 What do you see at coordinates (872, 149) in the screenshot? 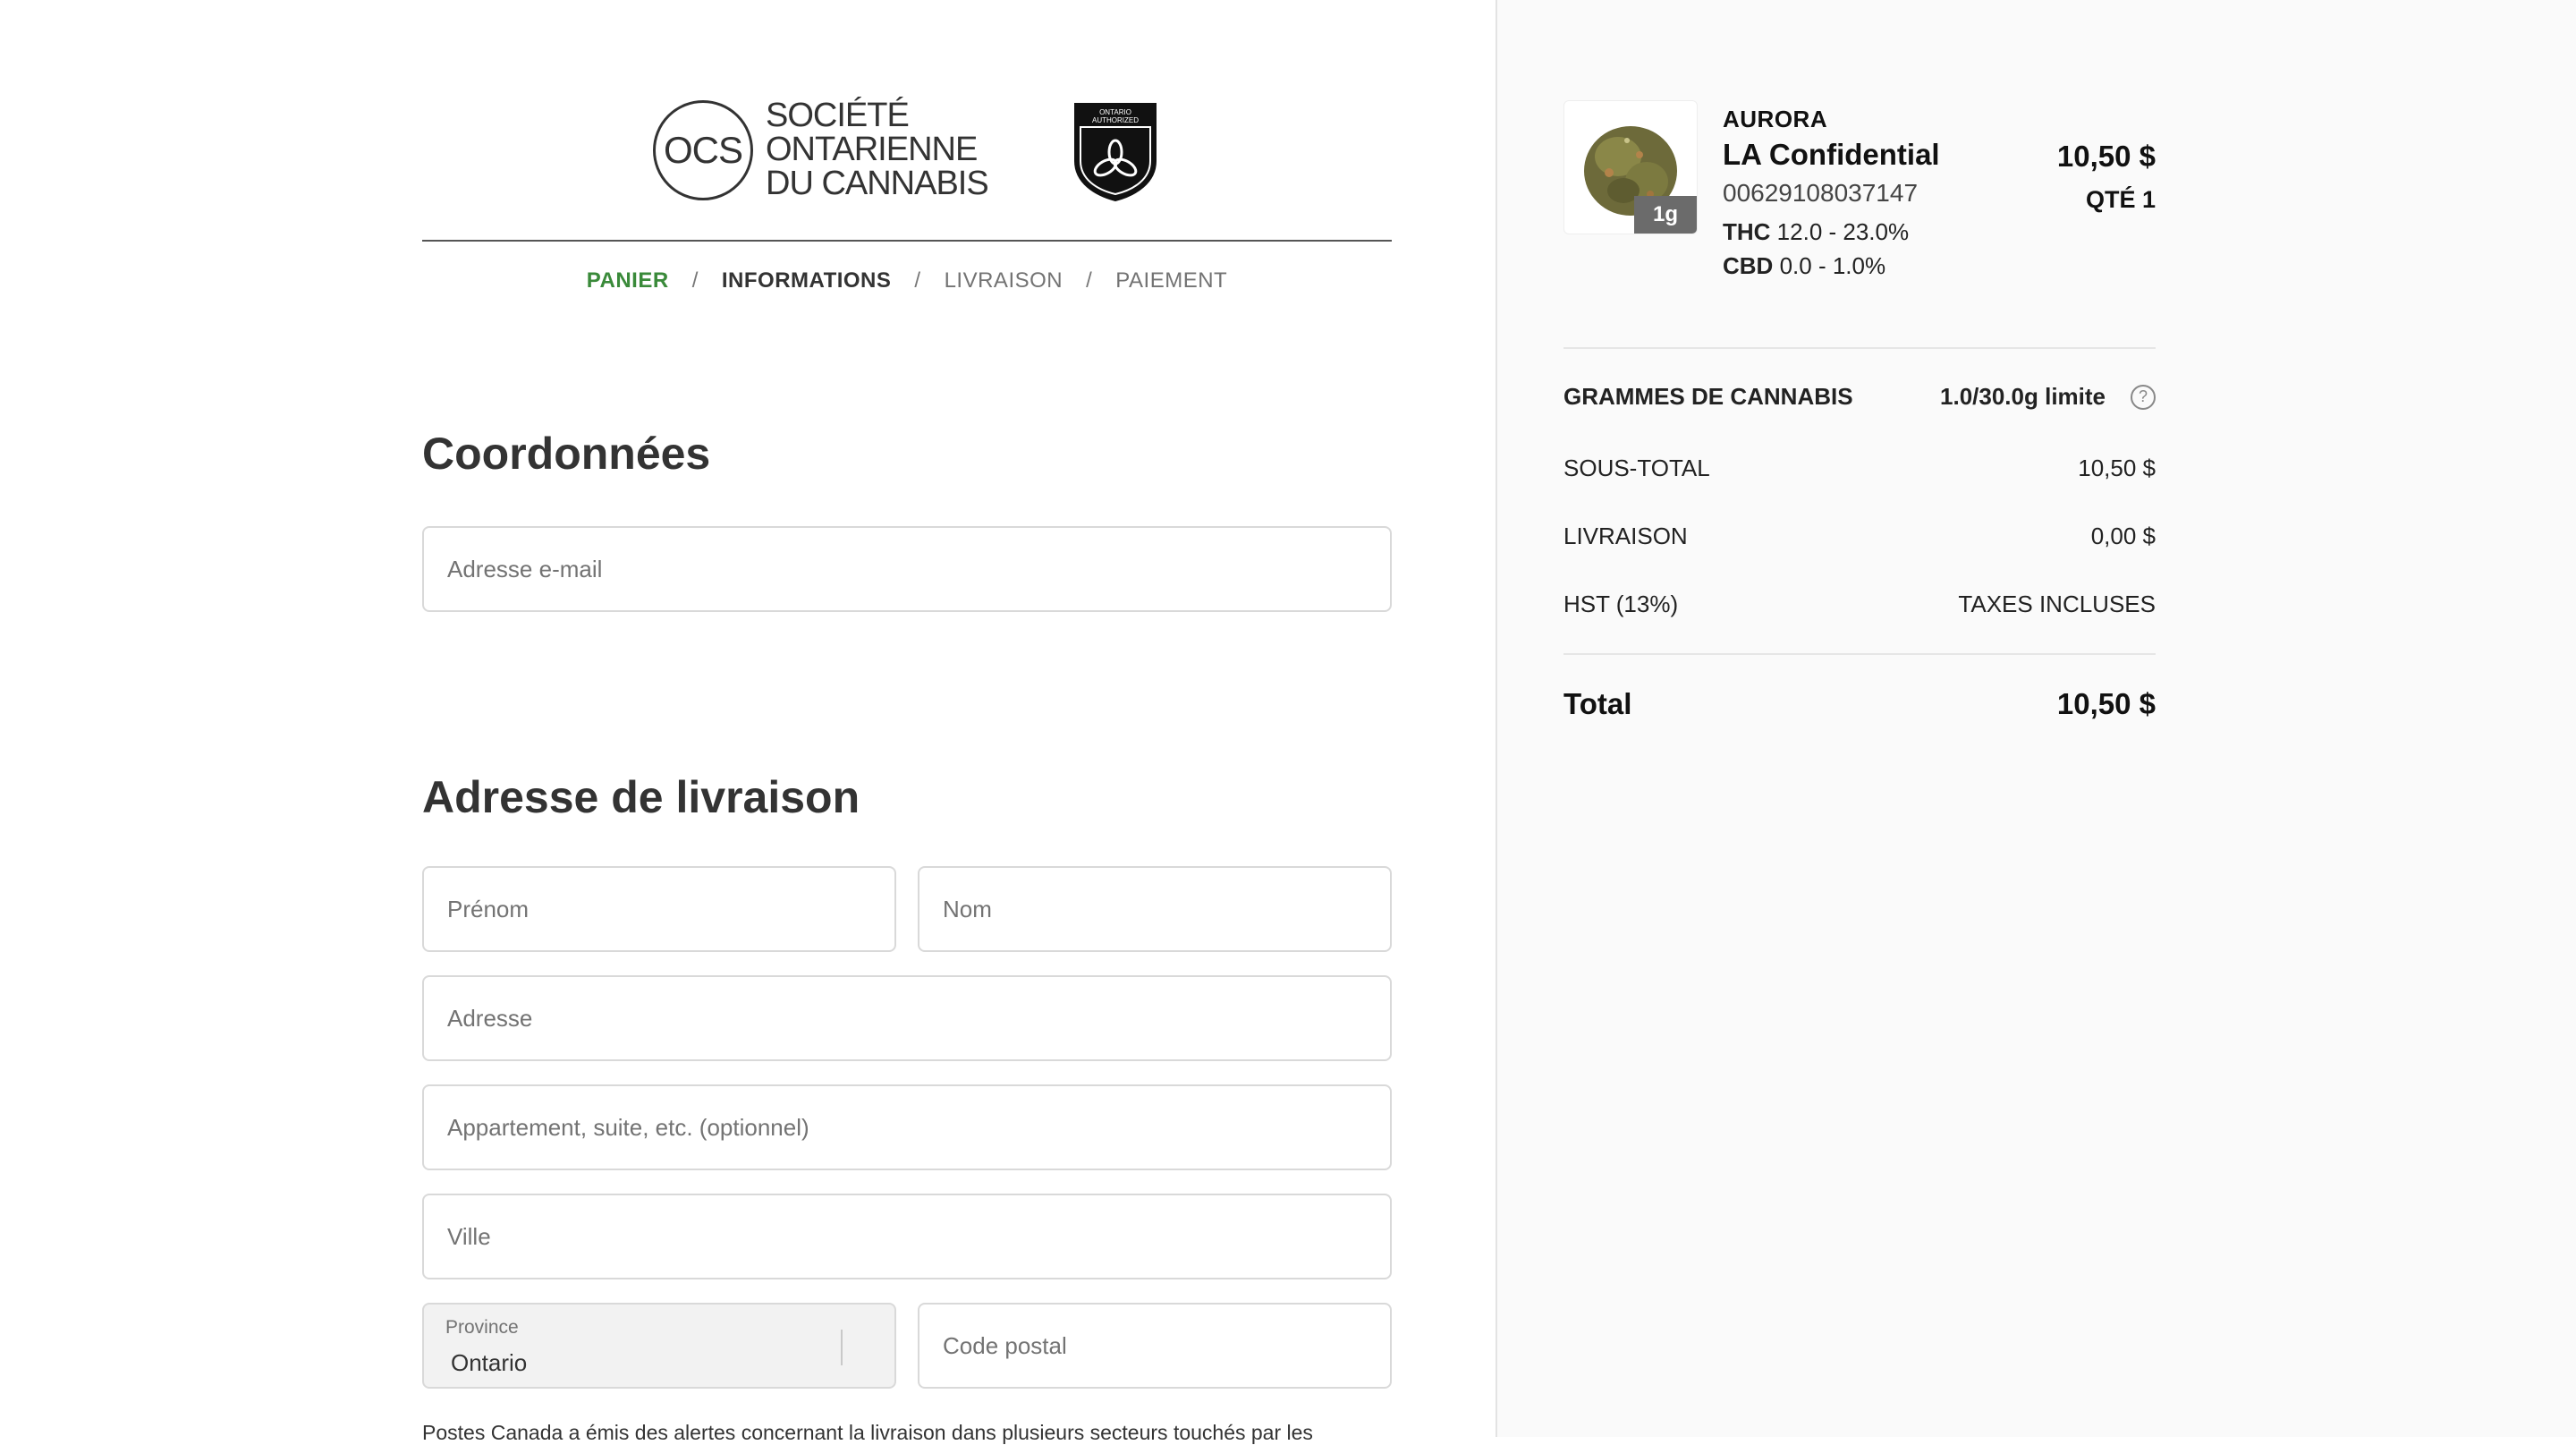
I see `ocs-logo-line2: ONTARIENNE` at bounding box center [872, 149].